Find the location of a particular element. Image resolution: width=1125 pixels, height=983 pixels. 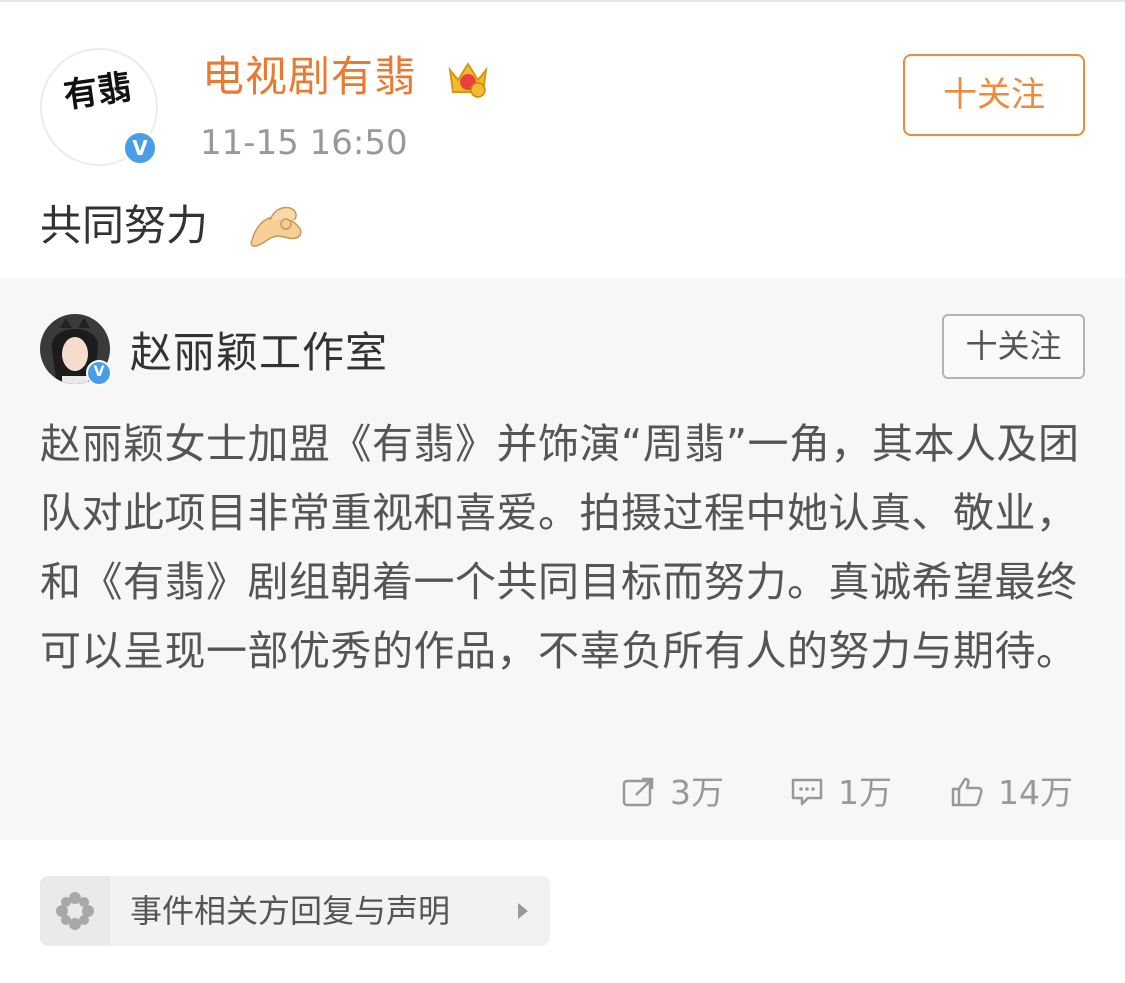

comment-count: 1万 is located at coordinates (865, 792).